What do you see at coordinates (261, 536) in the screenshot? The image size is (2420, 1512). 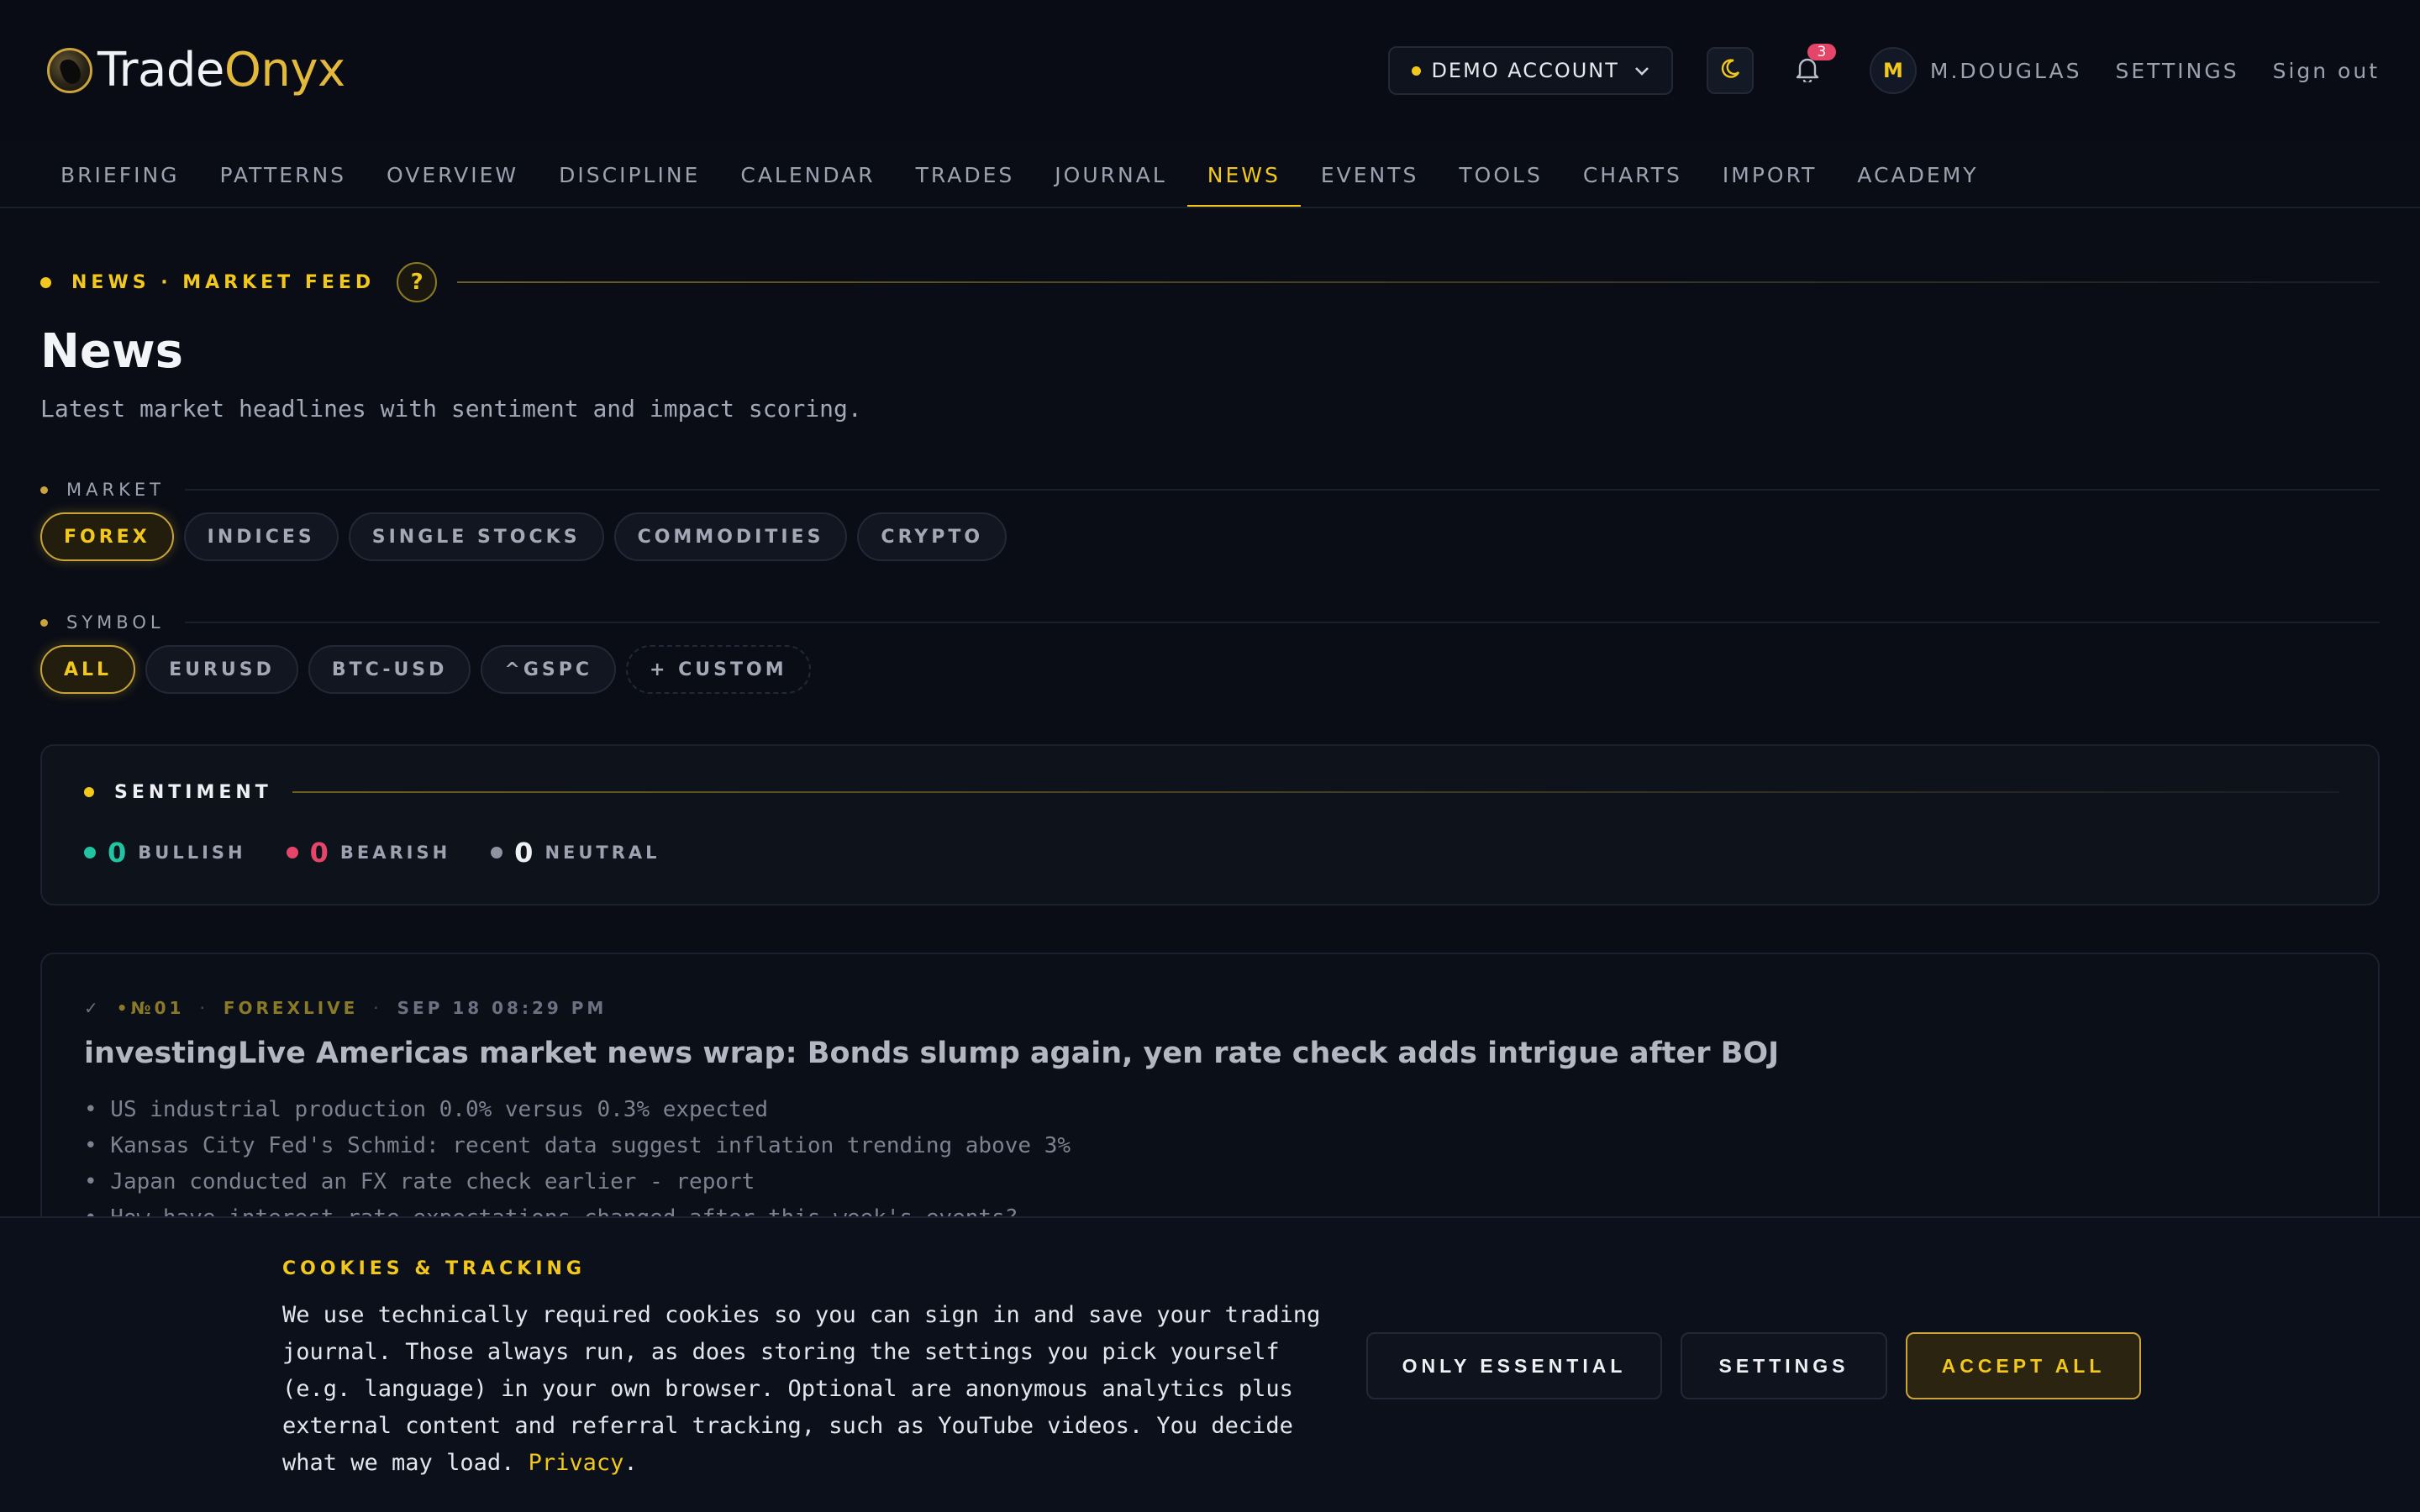 I see `market-chip-indices: INDICES` at bounding box center [261, 536].